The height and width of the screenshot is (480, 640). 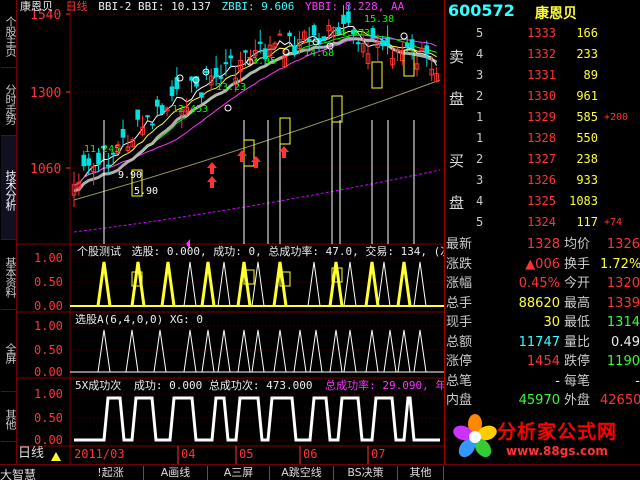 What do you see at coordinates (480, 33) in the screenshot?
I see `order-level: 5` at bounding box center [480, 33].